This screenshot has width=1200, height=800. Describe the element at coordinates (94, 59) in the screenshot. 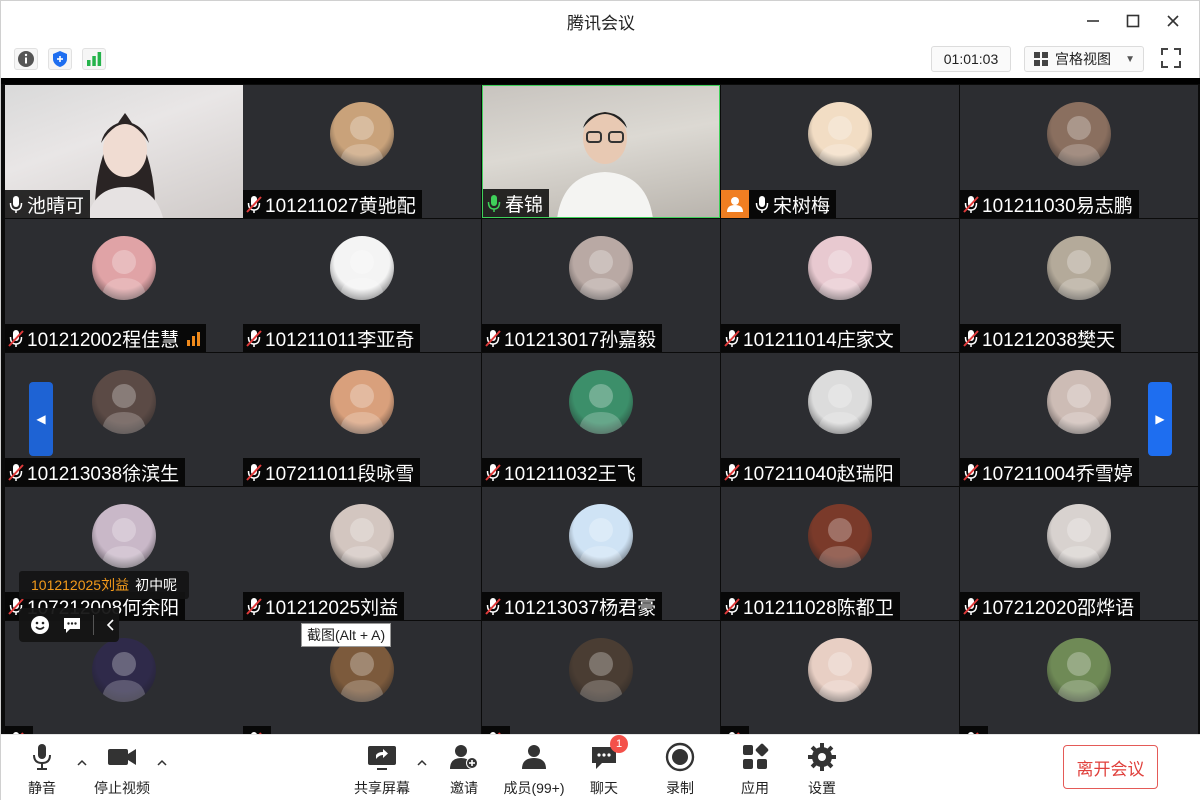

I see `network-button` at that location.